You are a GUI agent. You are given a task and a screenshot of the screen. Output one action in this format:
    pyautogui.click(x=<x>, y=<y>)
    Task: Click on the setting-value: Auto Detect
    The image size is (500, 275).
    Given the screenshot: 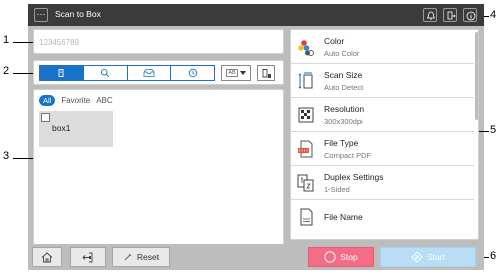 What is the action you would take?
    pyautogui.click(x=344, y=87)
    